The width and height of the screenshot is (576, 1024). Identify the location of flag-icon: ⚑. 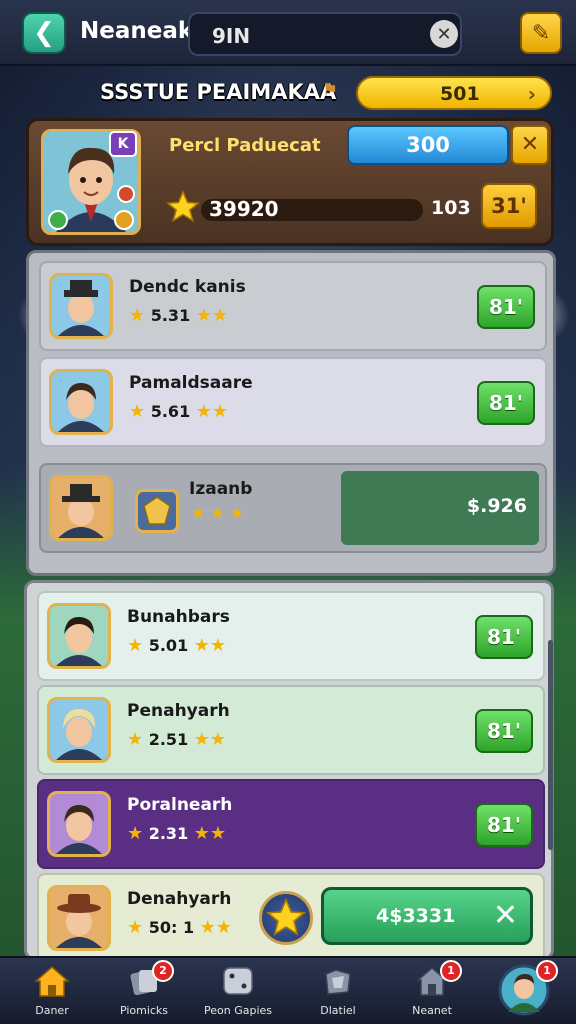
(330, 90).